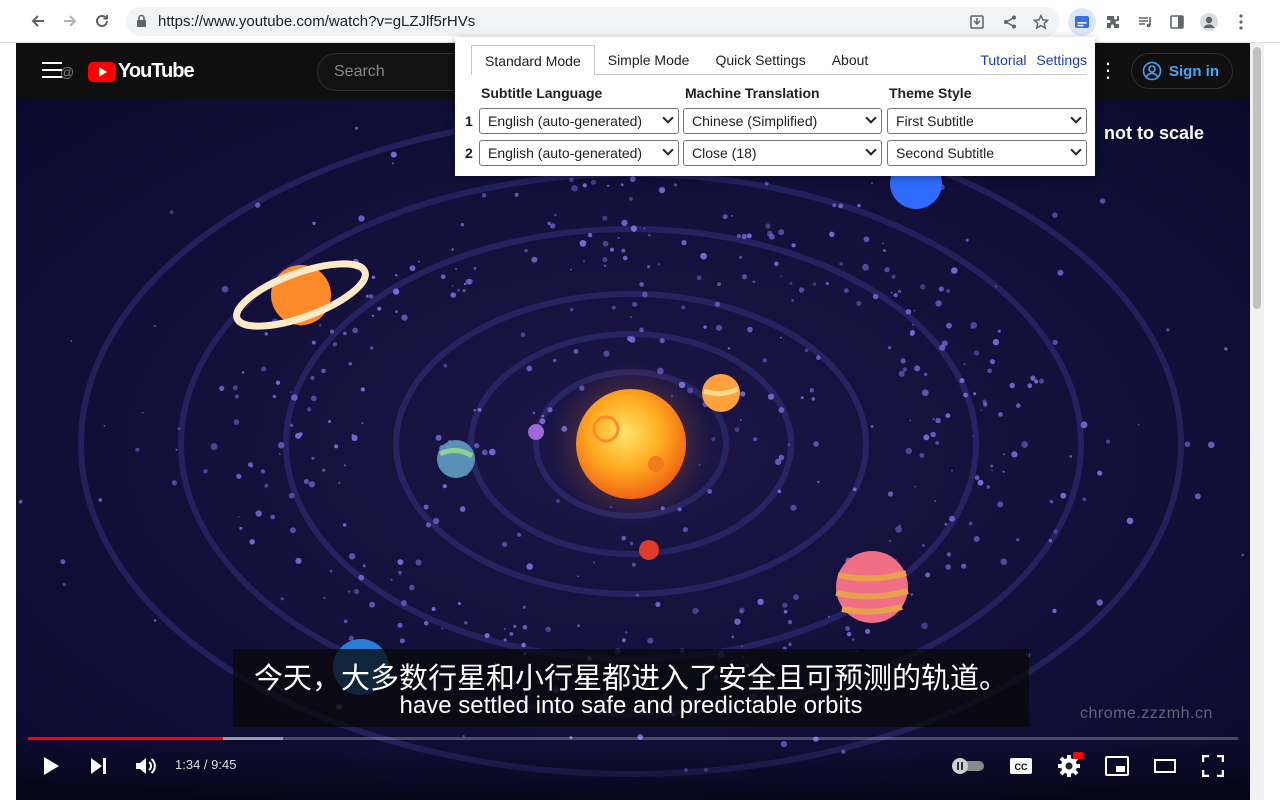 The width and height of the screenshot is (1280, 800). I want to click on chevron-down-icon, so click(668, 150).